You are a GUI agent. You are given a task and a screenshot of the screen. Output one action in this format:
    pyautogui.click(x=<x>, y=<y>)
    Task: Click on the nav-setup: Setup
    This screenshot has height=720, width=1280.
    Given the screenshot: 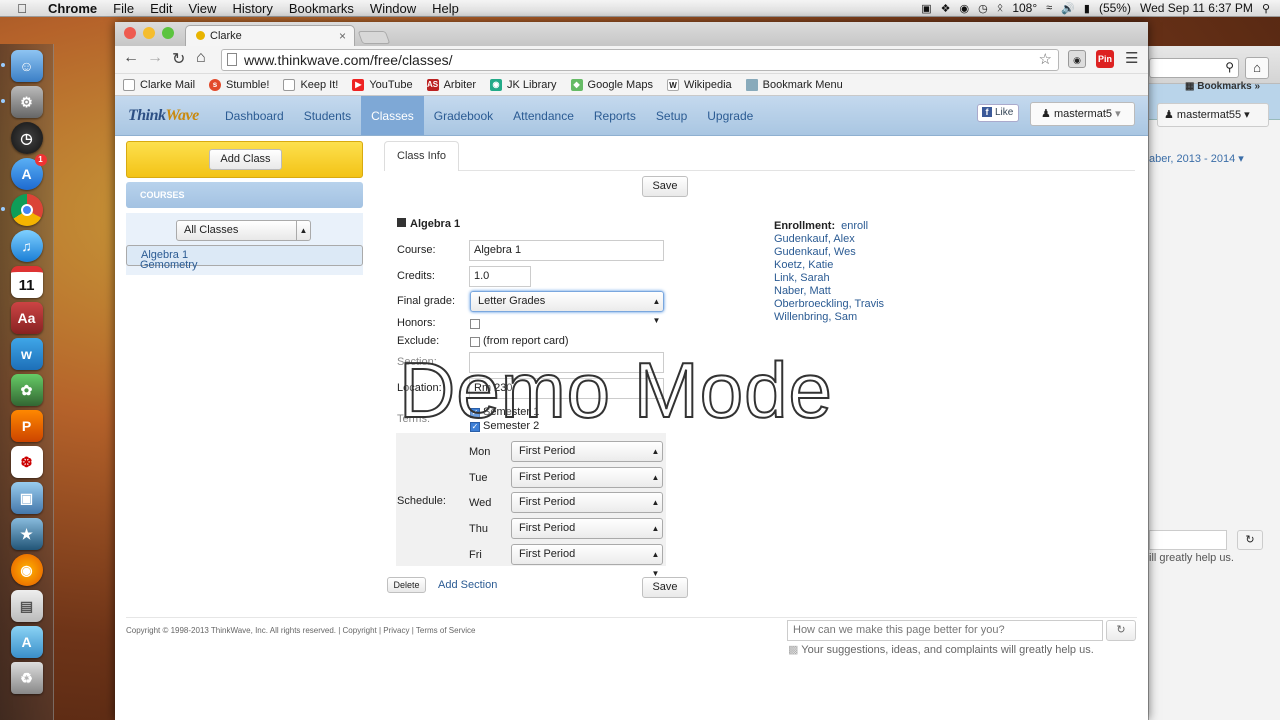 What is the action you would take?
    pyautogui.click(x=671, y=115)
    